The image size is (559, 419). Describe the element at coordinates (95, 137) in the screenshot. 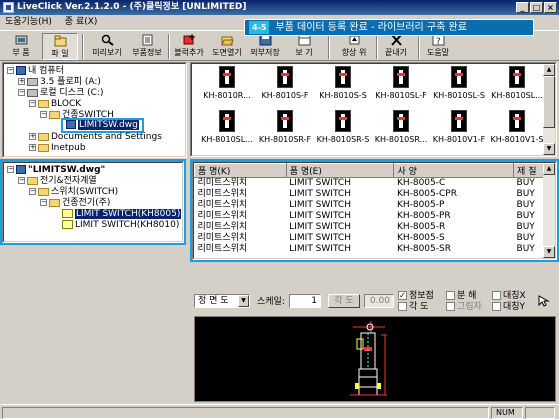

I see `tree-item-documents: + Documents and Settings` at that location.